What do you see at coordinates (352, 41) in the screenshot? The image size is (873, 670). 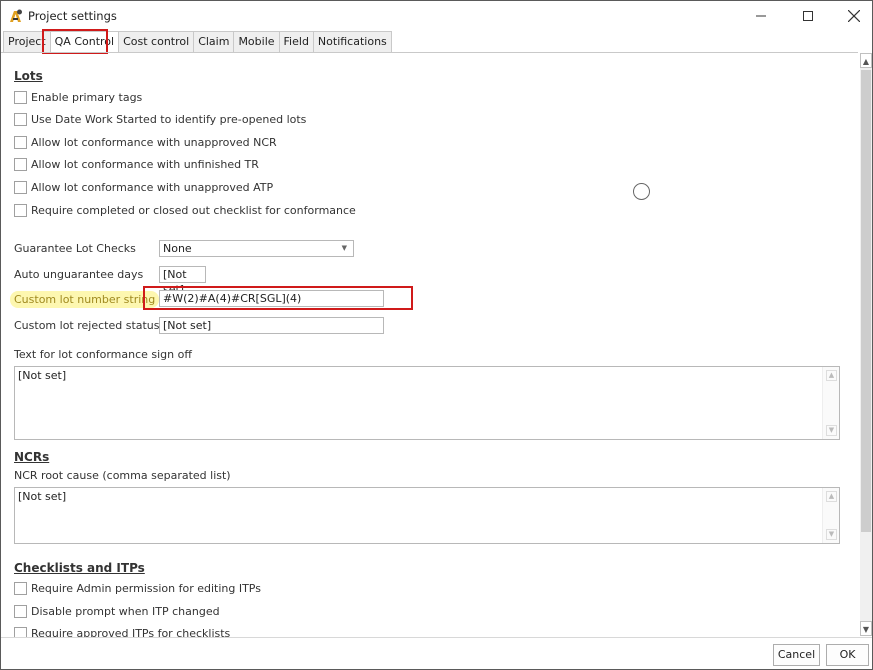 I see `tab-notifications: Notifications` at bounding box center [352, 41].